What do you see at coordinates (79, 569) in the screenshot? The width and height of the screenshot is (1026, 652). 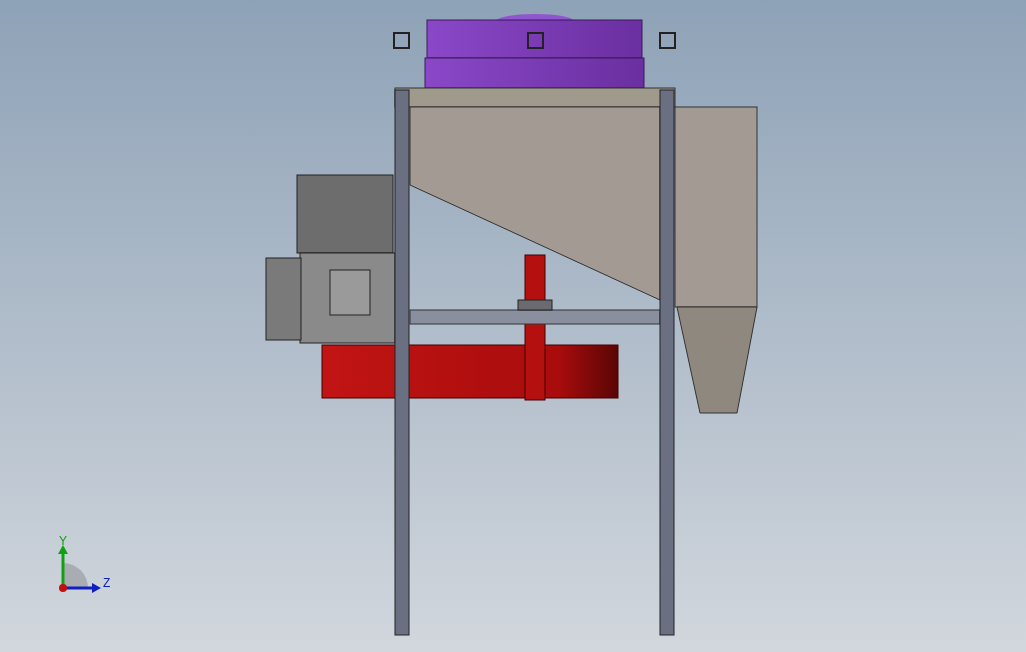 I see `axis-triad-drawing` at bounding box center [79, 569].